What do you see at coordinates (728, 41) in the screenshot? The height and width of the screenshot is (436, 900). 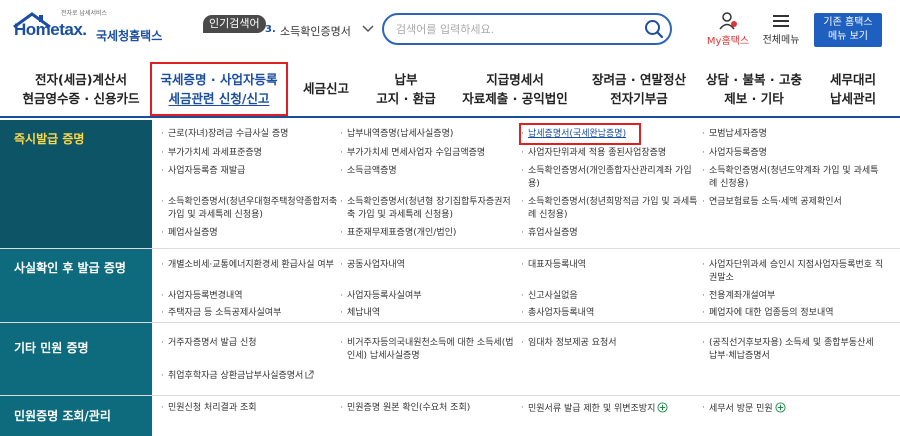 I see `my-hometax-label: My홈택스` at bounding box center [728, 41].